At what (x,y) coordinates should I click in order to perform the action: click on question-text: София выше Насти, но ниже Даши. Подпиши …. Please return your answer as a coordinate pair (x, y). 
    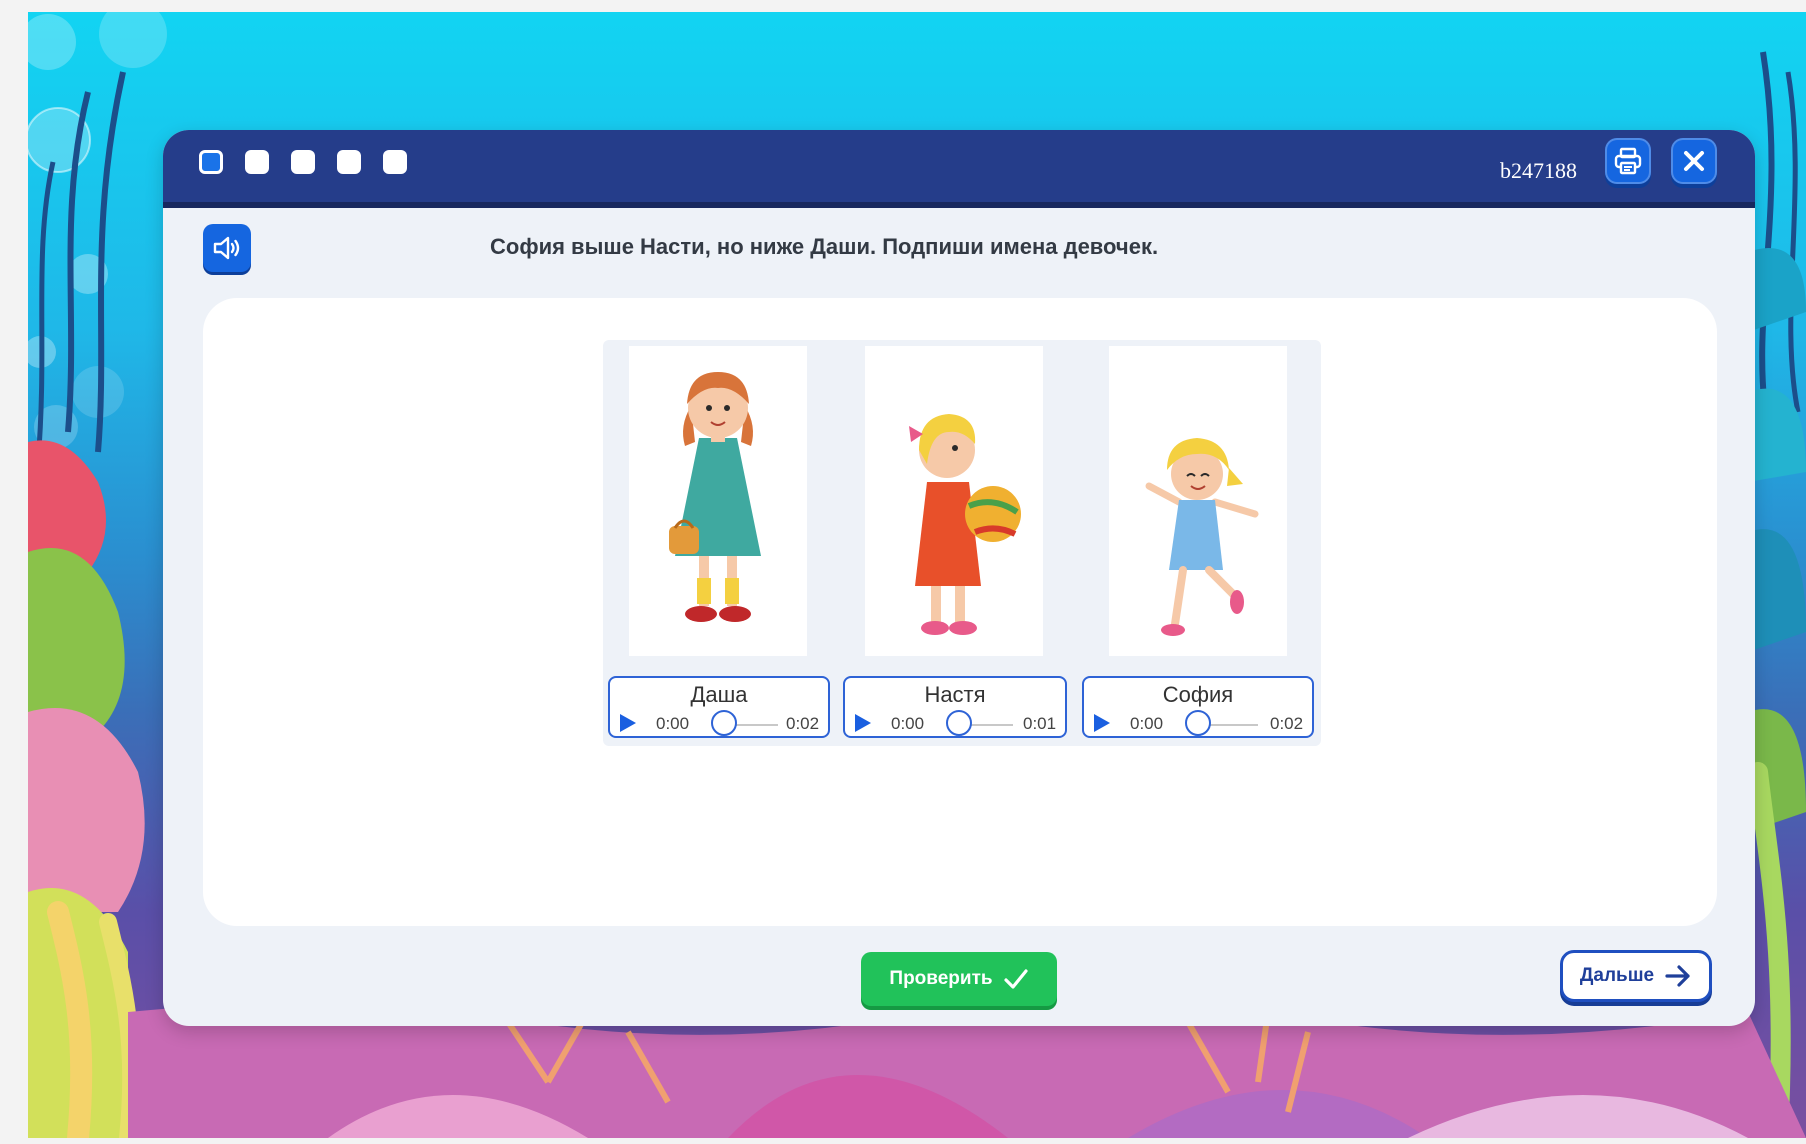
    Looking at the image, I should click on (824, 246).